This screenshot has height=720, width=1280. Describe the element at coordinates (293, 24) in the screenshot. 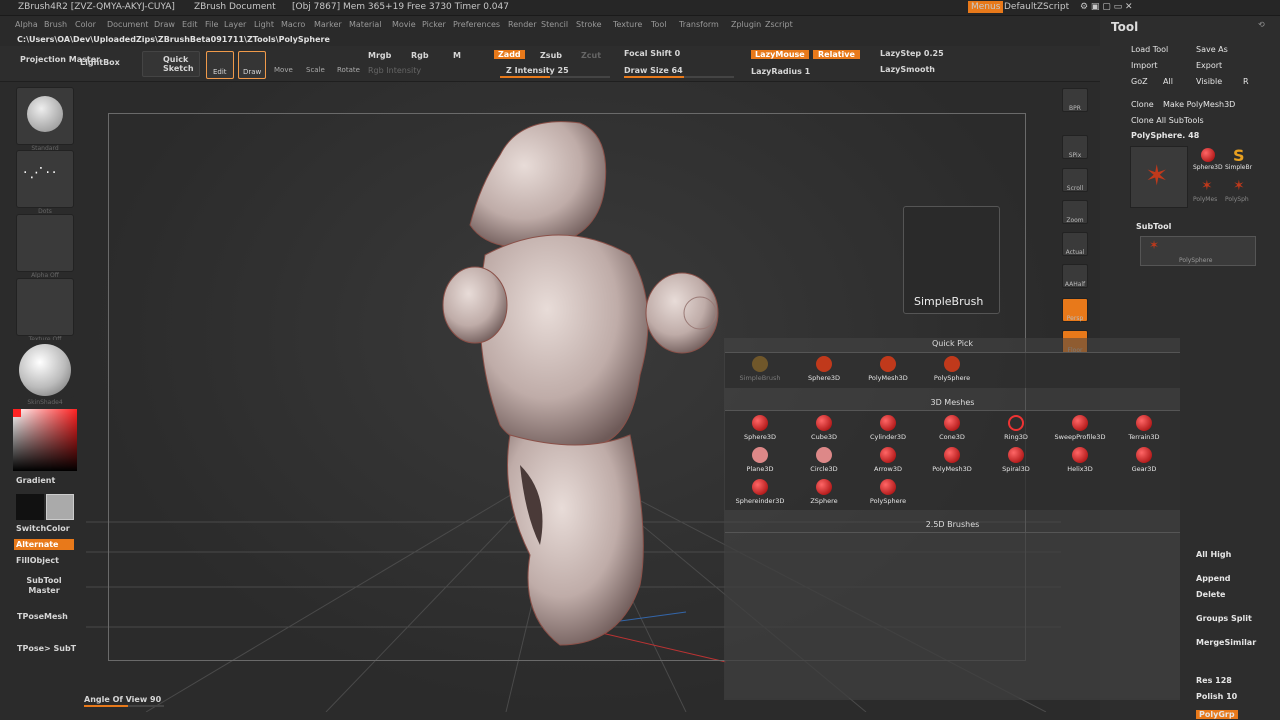

I see `menu-macro: Macro` at that location.